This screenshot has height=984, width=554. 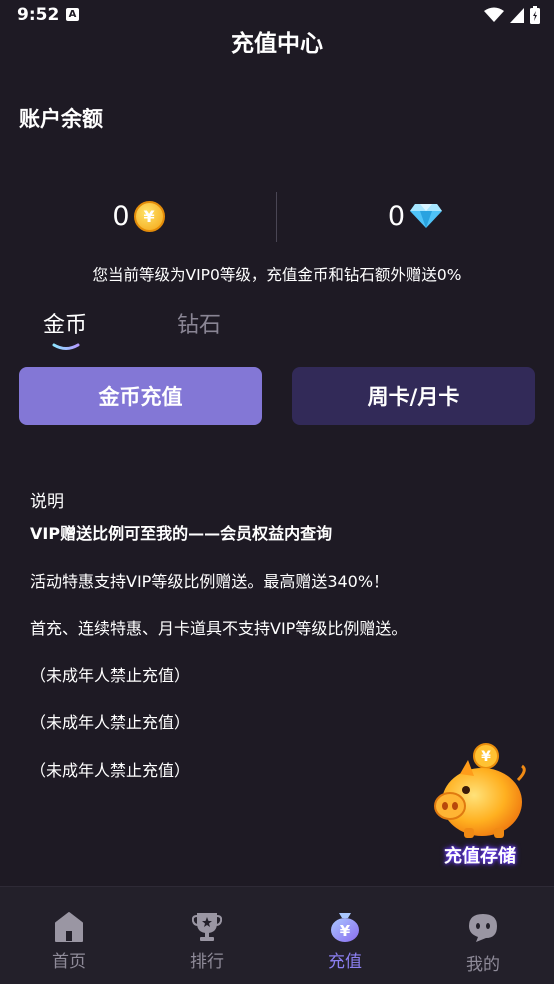 I want to click on signal-icon, so click(x=517, y=15).